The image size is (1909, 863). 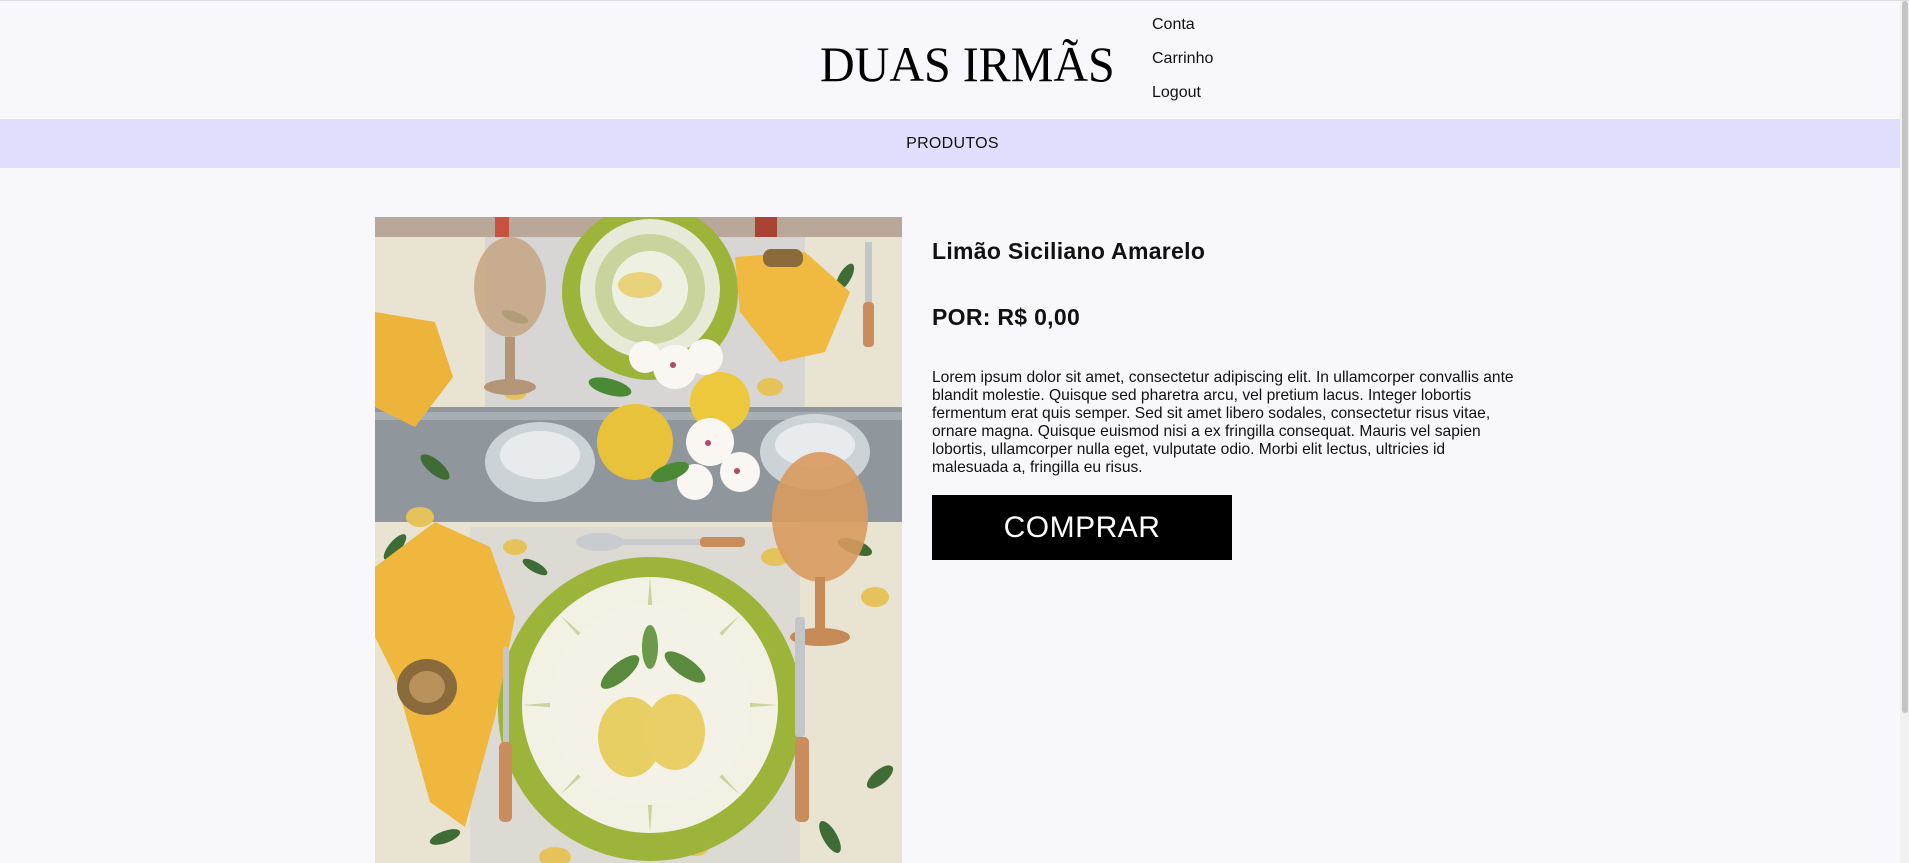 What do you see at coordinates (1082, 527) in the screenshot?
I see `buy-button: COMPRAR` at bounding box center [1082, 527].